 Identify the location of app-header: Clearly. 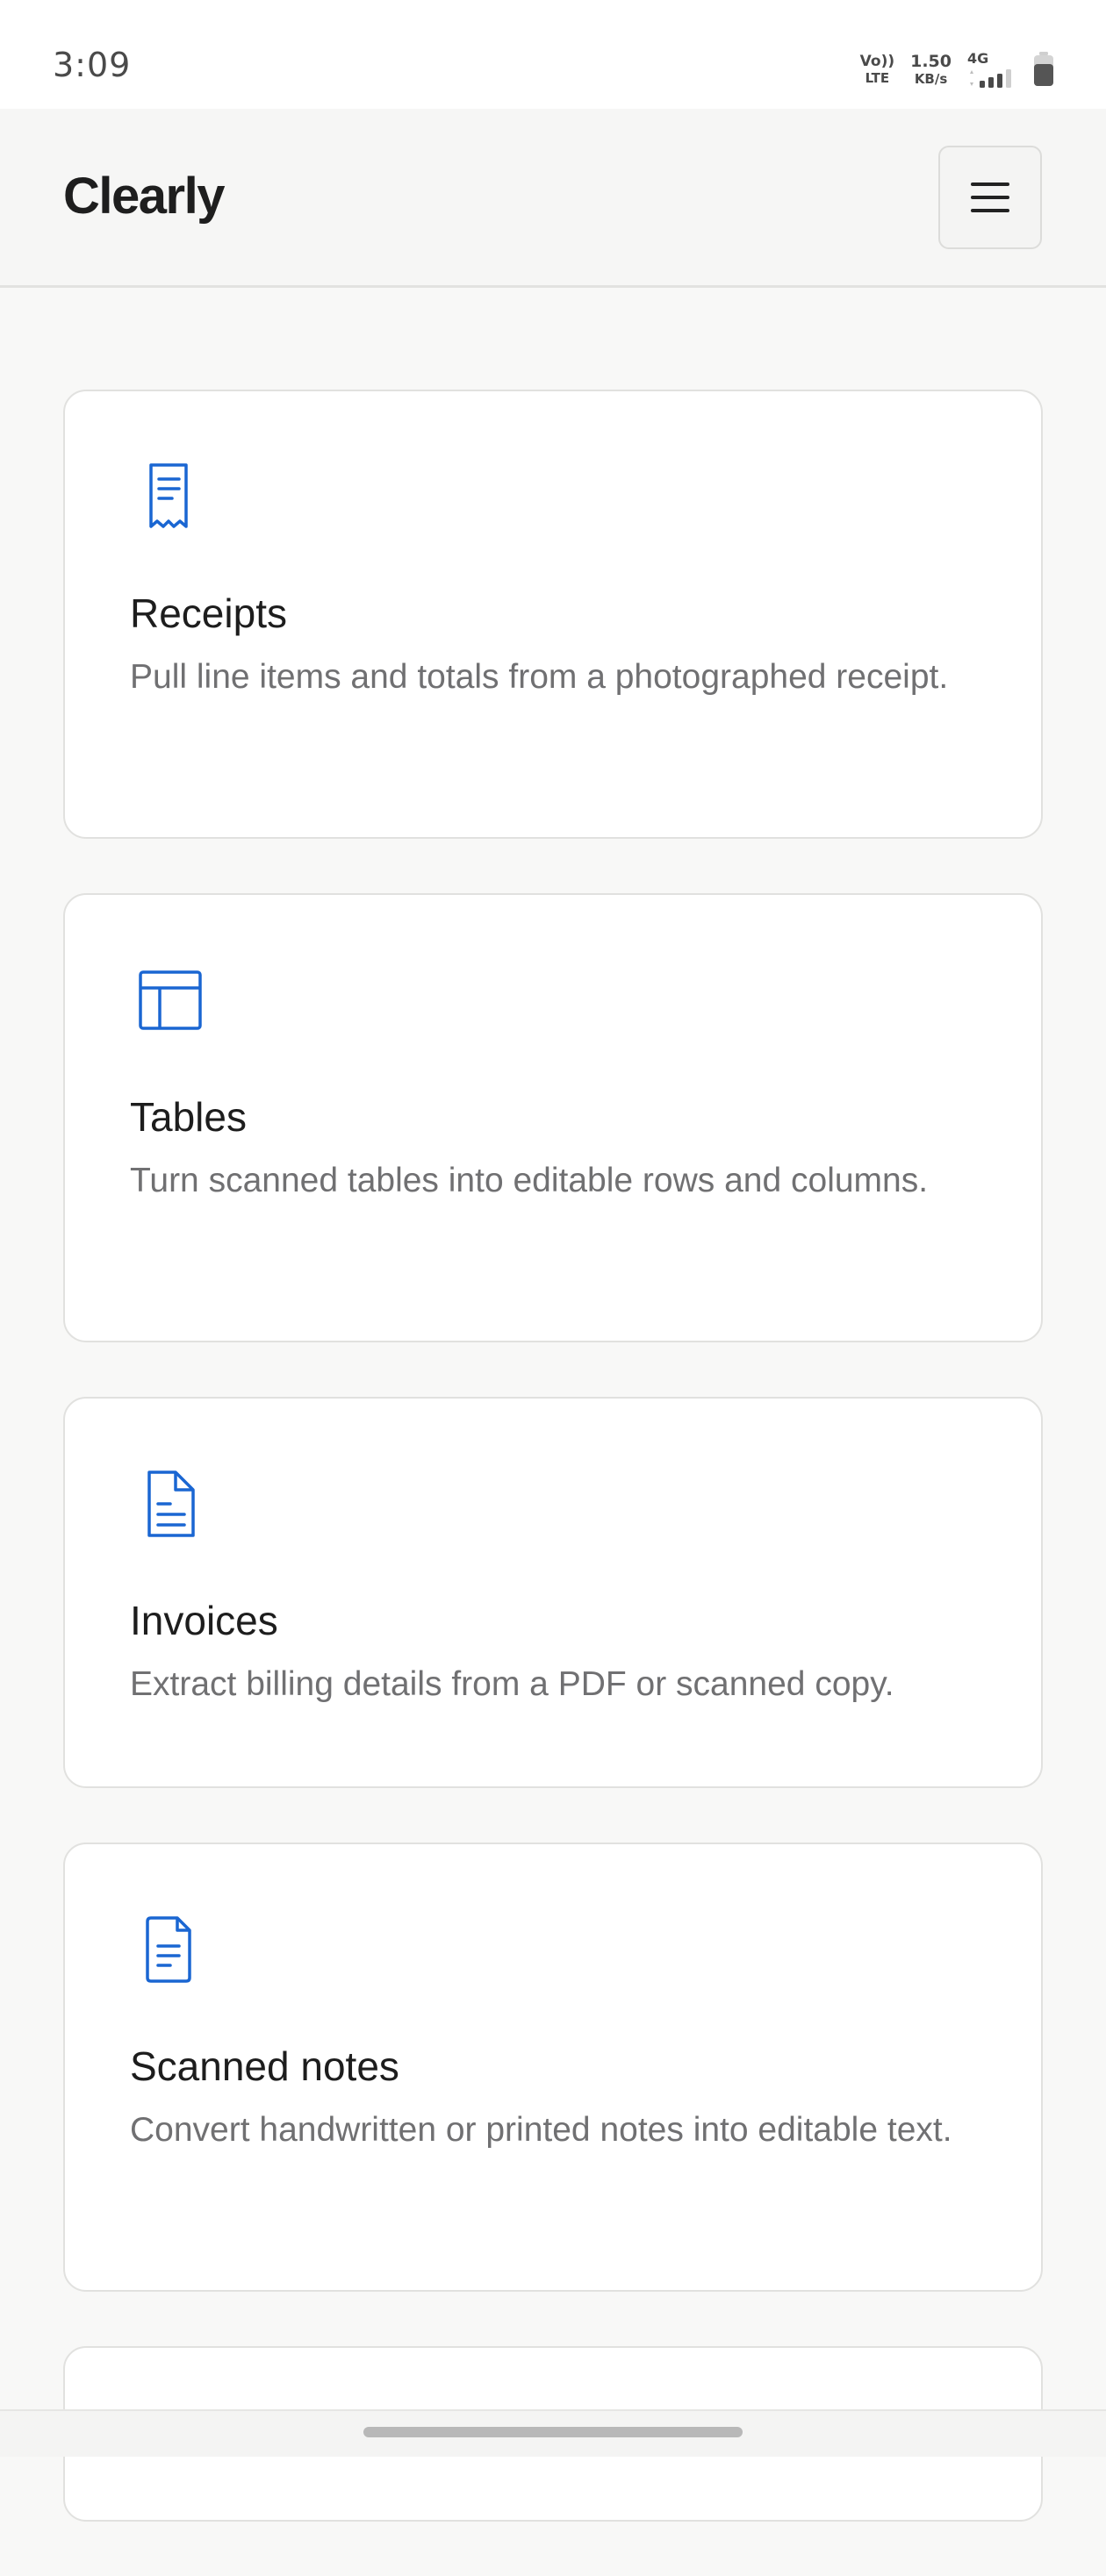
(553, 198).